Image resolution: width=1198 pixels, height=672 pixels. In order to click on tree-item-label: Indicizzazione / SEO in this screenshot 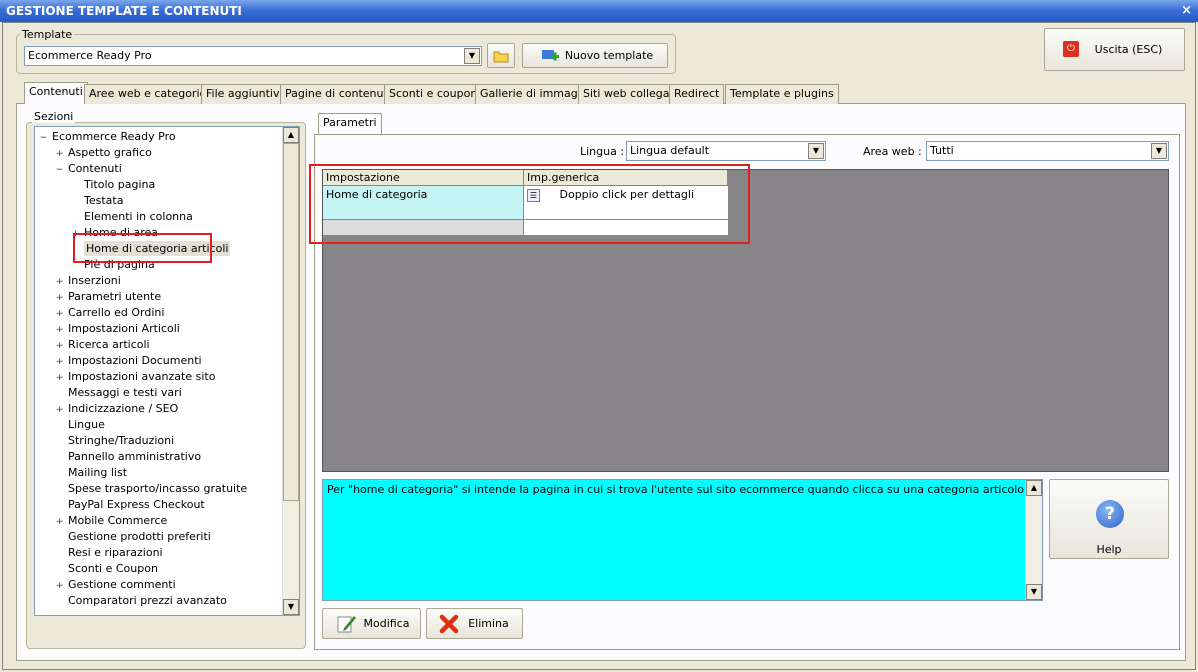, I will do `click(123, 408)`.